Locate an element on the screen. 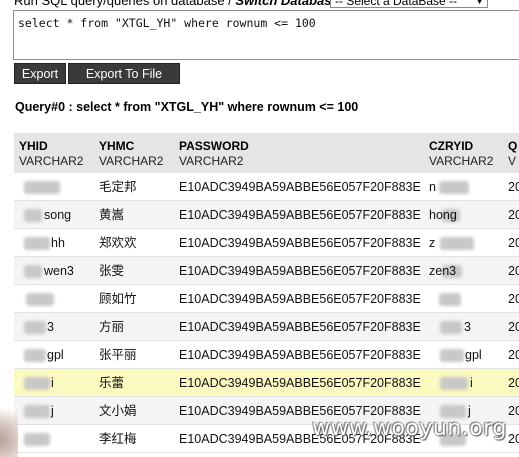 This screenshot has height=457, width=519. watermark: www.wooyun.org is located at coordinates (409, 428).